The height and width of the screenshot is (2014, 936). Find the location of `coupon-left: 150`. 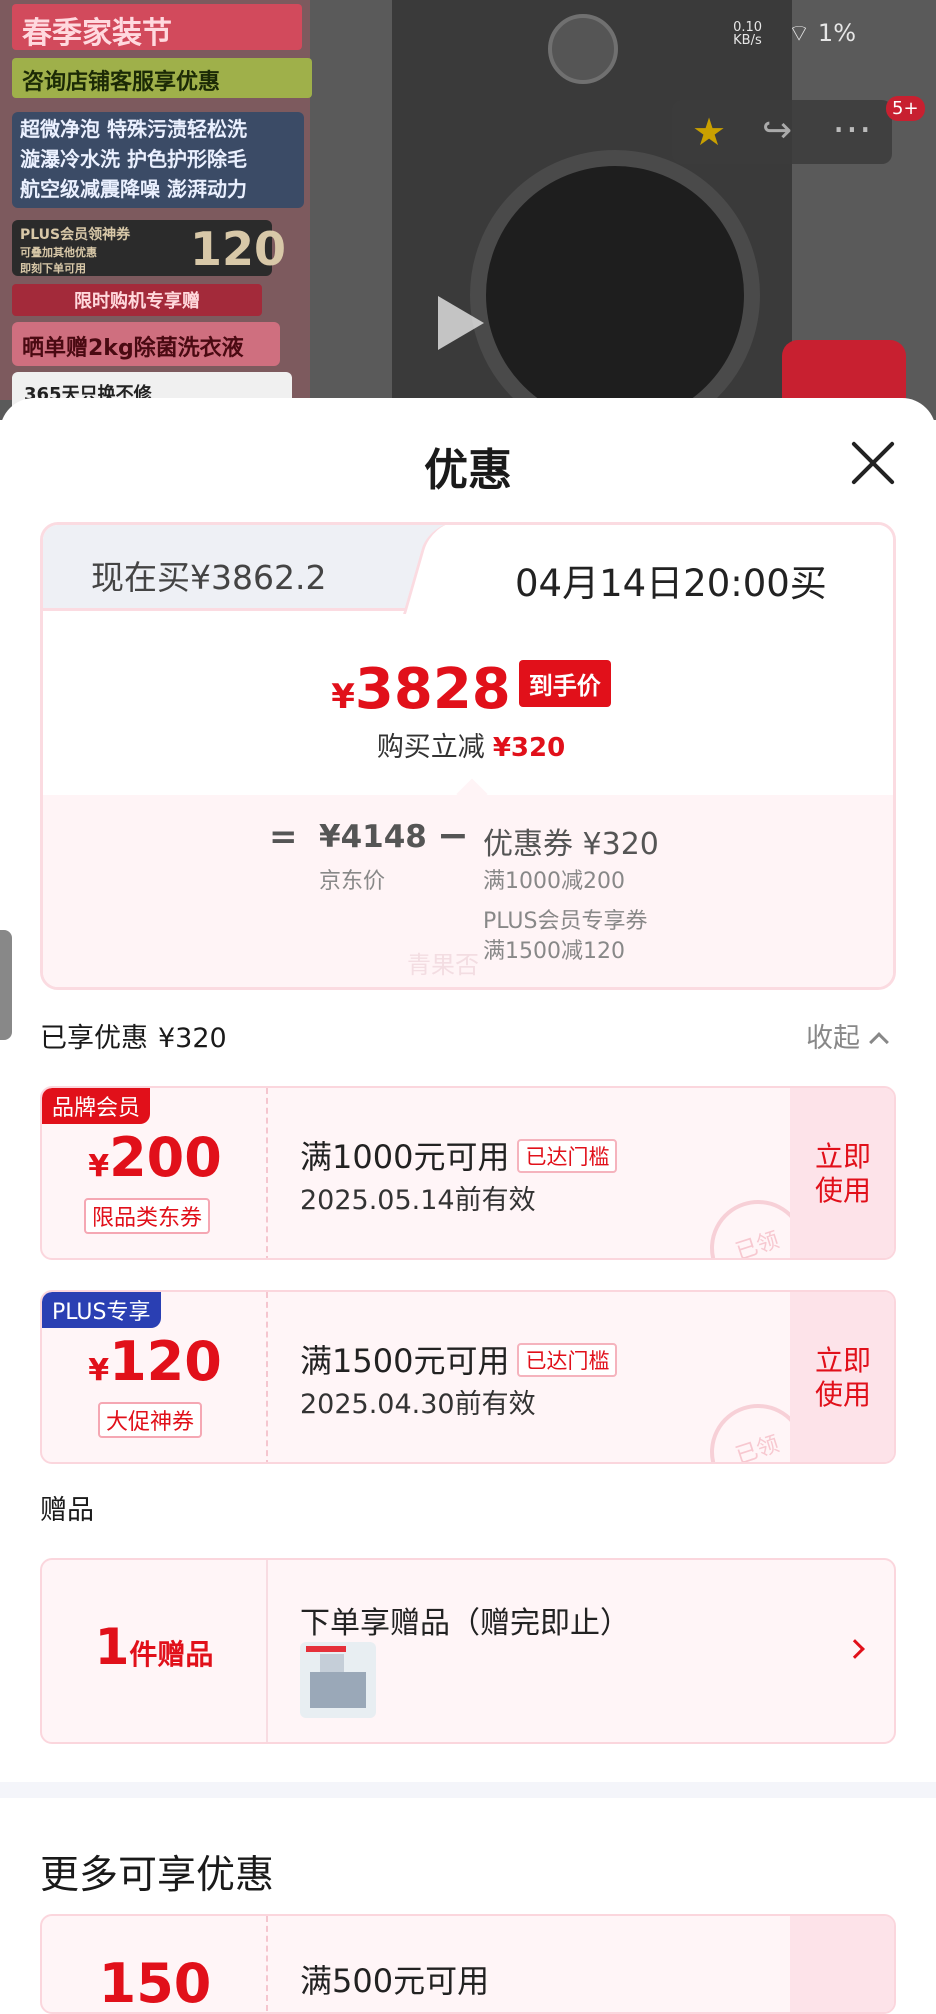

coupon-left: 150 is located at coordinates (155, 1965).